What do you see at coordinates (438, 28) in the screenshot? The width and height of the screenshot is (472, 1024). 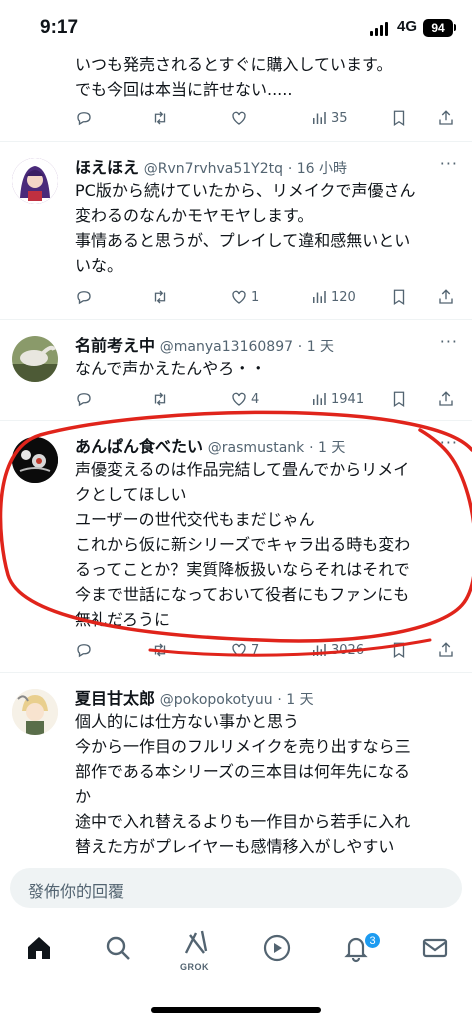 I see `battery-icon: 94` at bounding box center [438, 28].